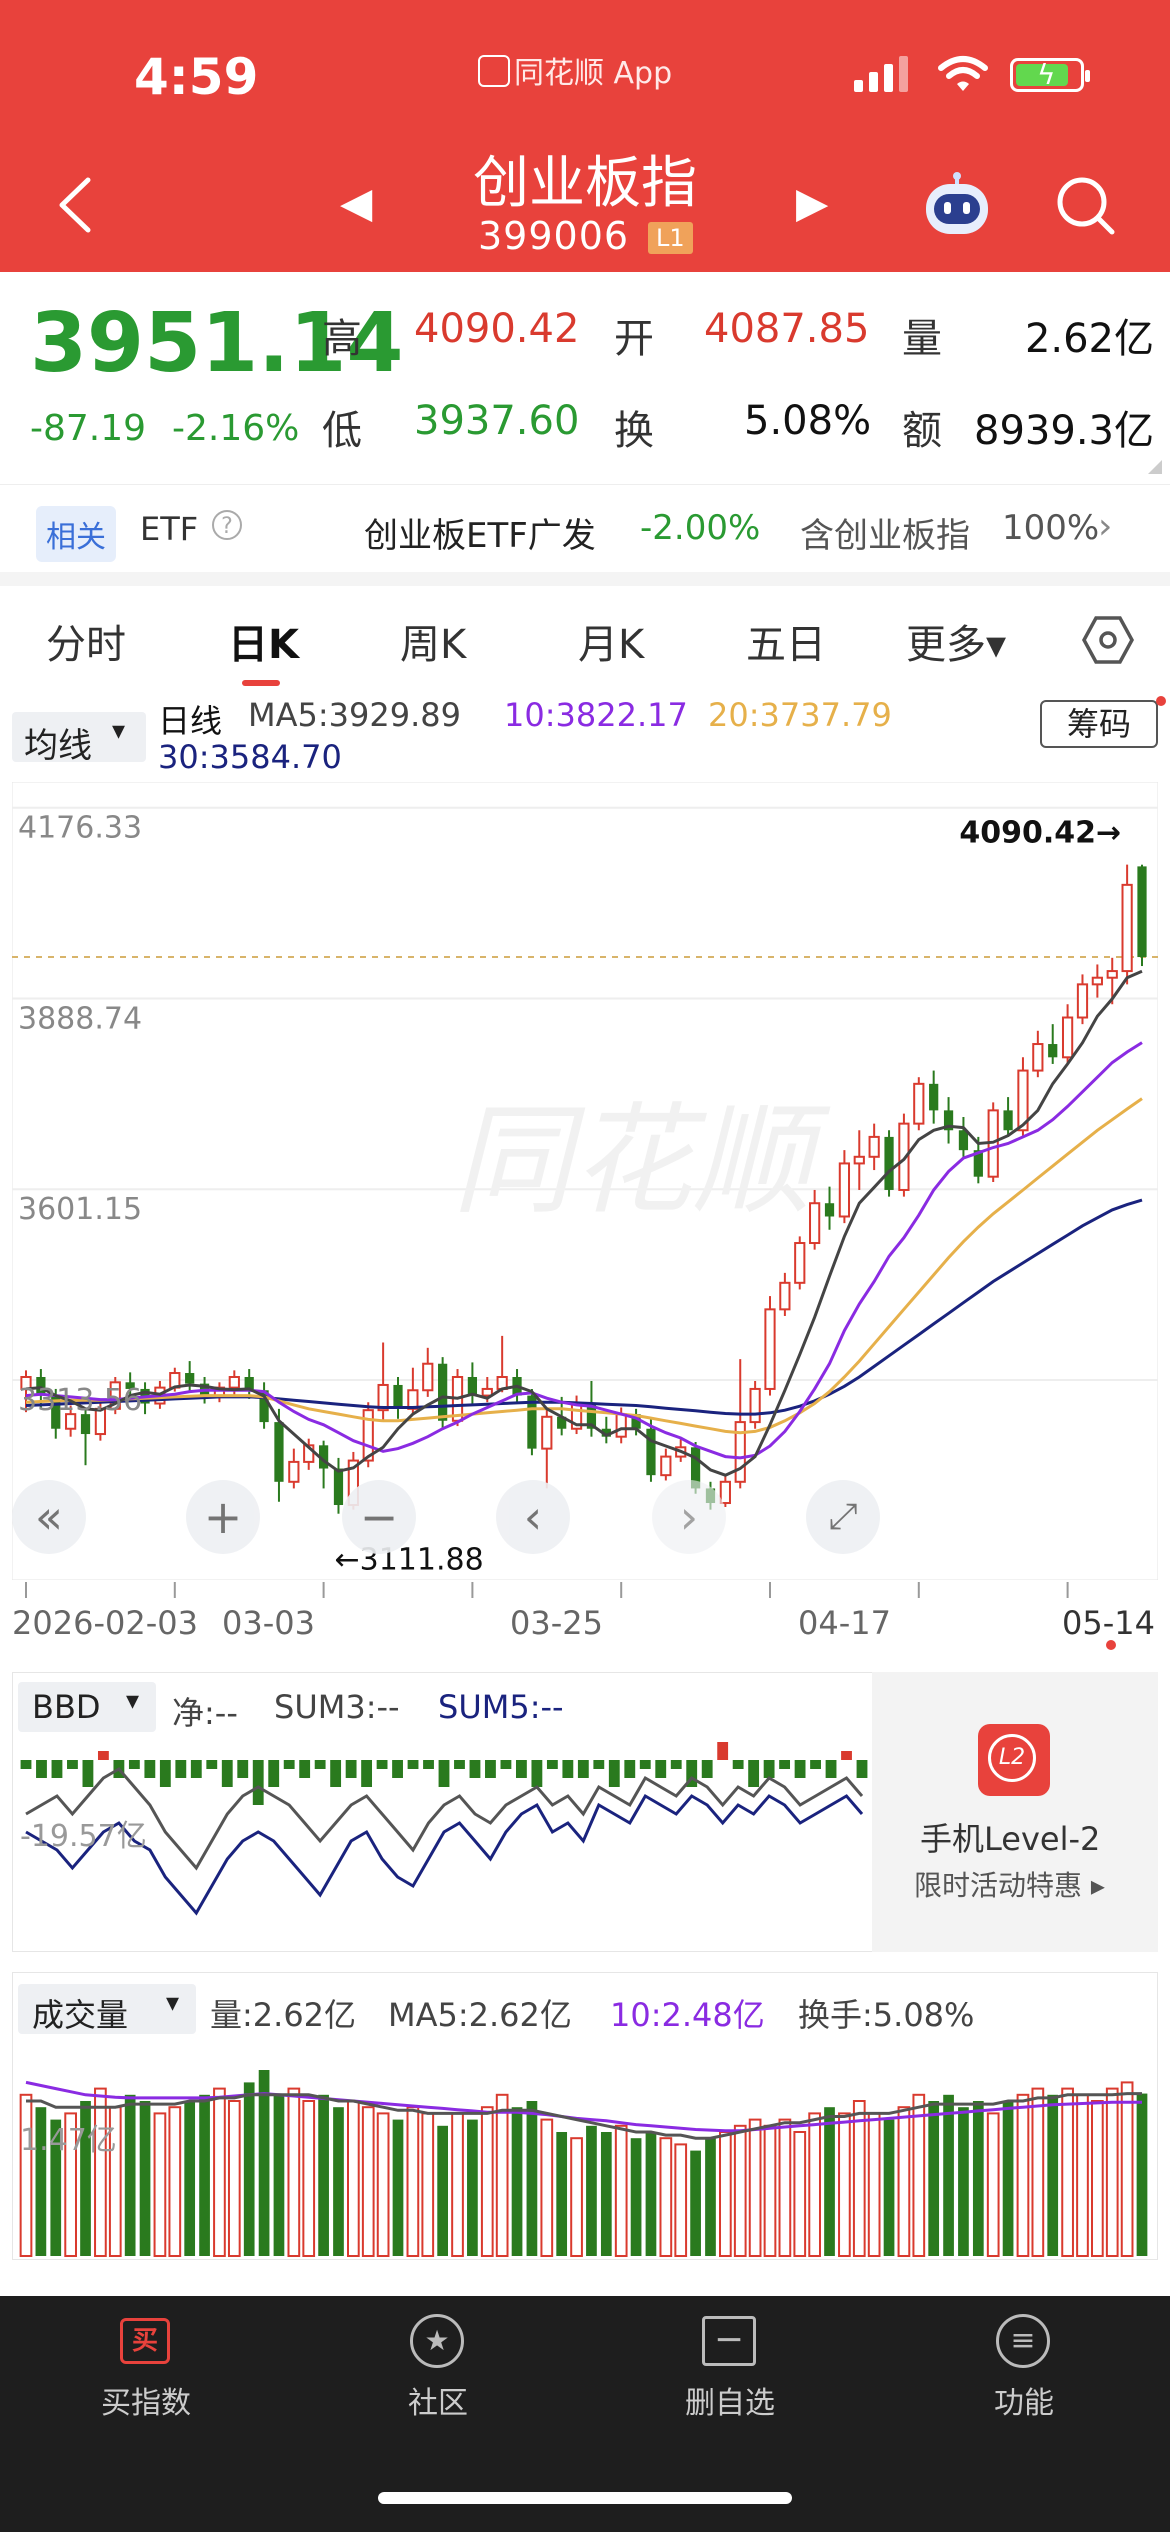 Image resolution: width=1170 pixels, height=2532 pixels. Describe the element at coordinates (1105, 526) in the screenshot. I see `chevron-right-icon: ›` at that location.